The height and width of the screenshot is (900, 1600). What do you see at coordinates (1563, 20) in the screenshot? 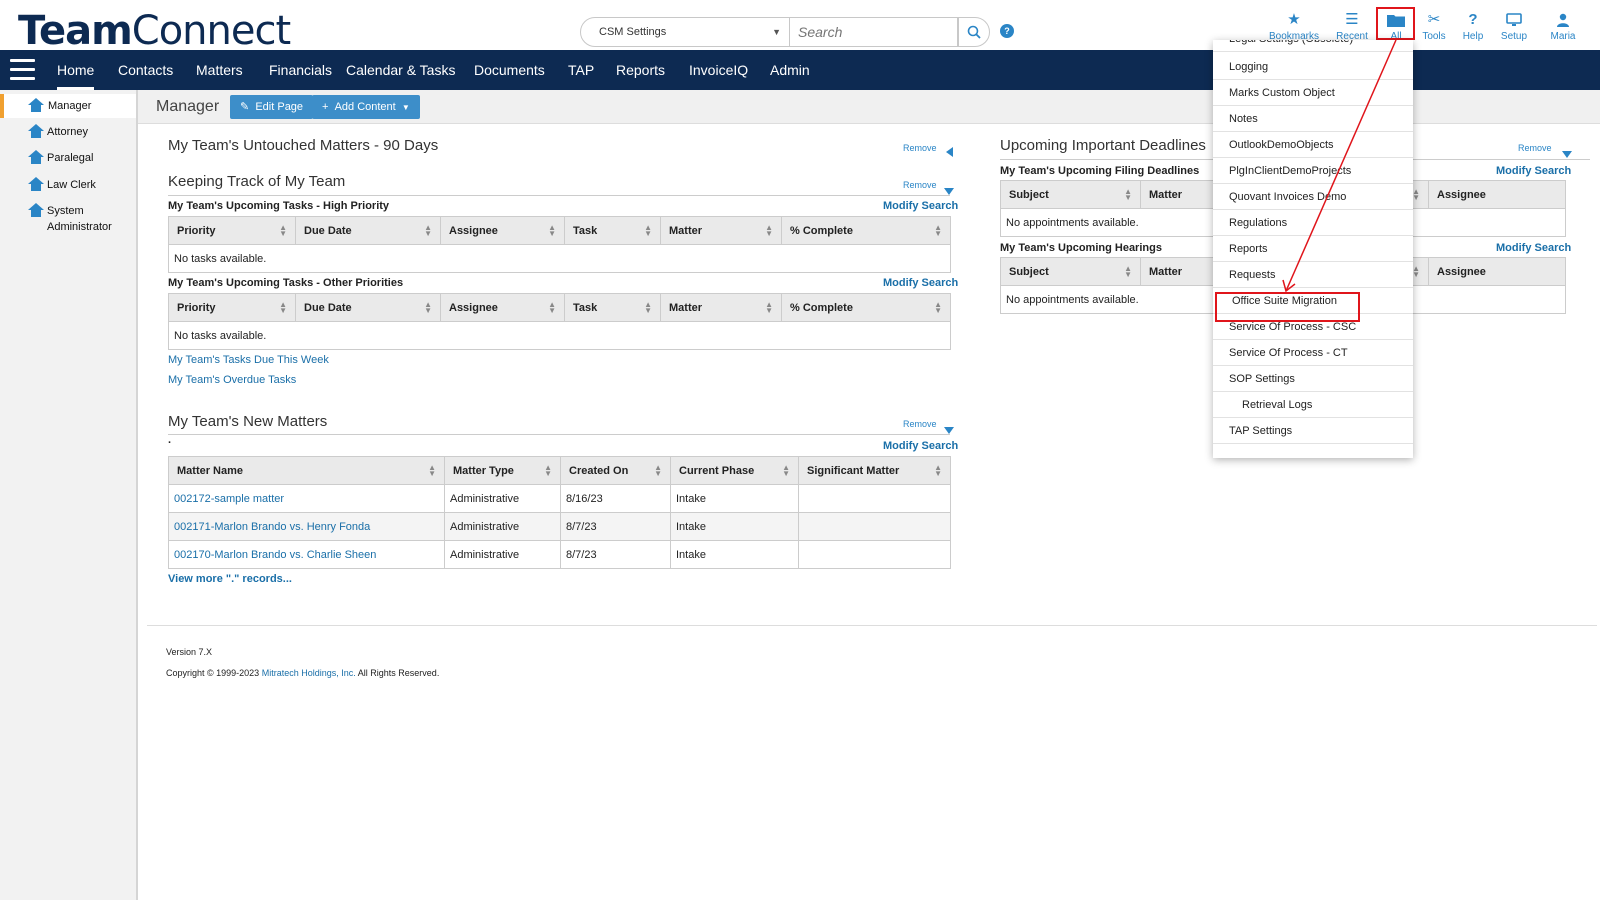
I see `user-icon` at bounding box center [1563, 20].